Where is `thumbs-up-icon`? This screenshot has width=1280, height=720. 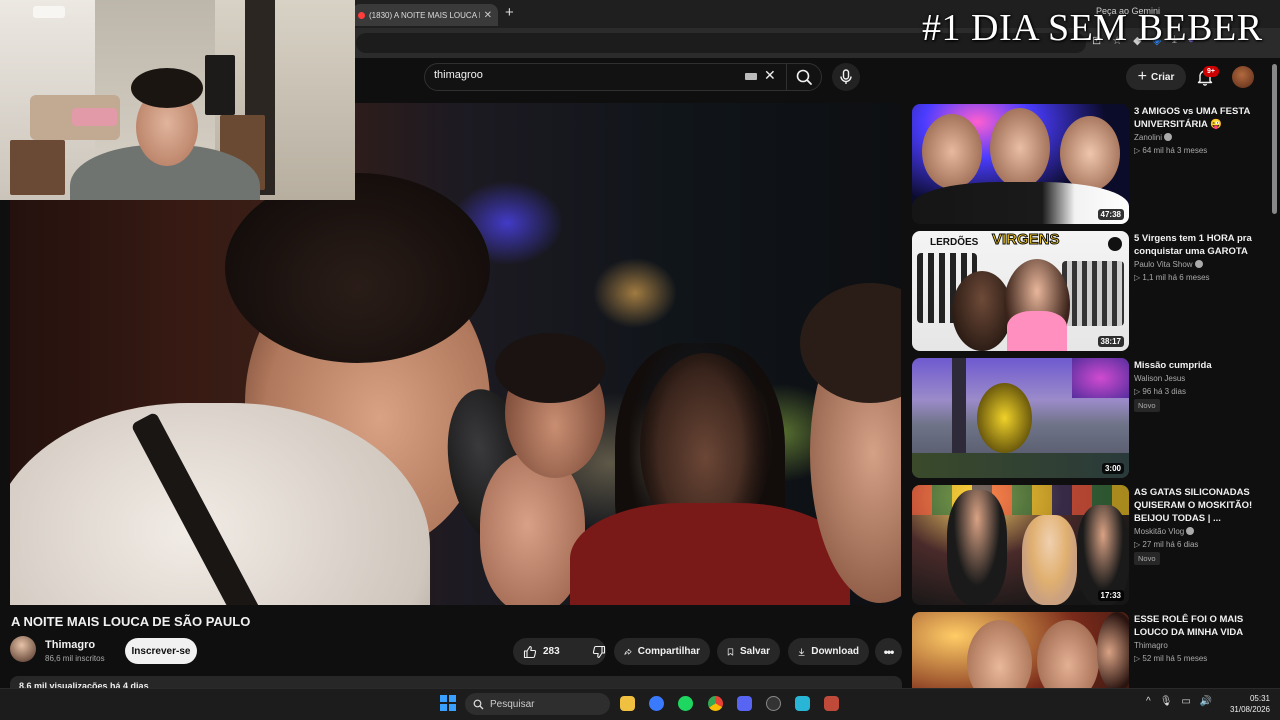
thumbs-up-icon is located at coordinates (530, 651).